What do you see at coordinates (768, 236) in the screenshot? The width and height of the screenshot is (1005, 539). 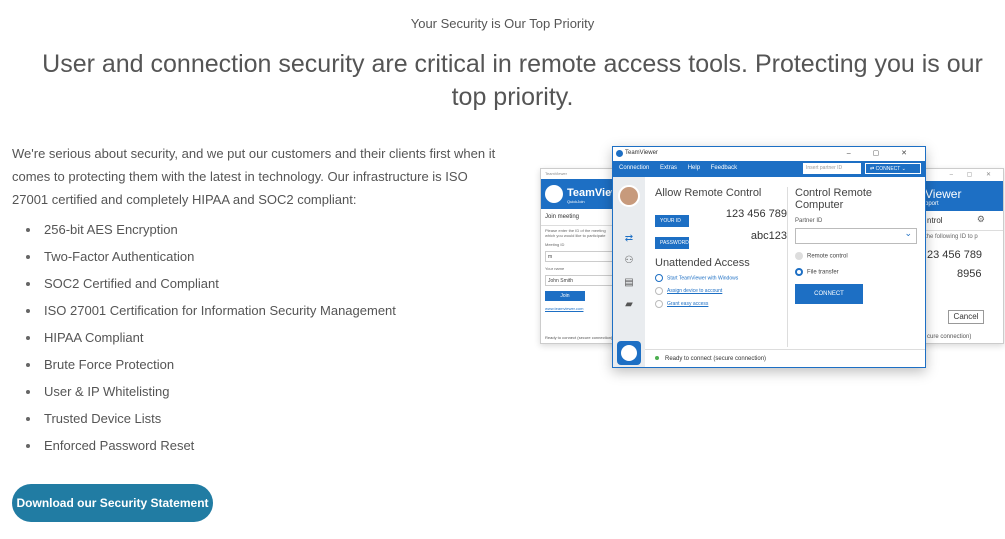 I see `password-value: abc123` at bounding box center [768, 236].